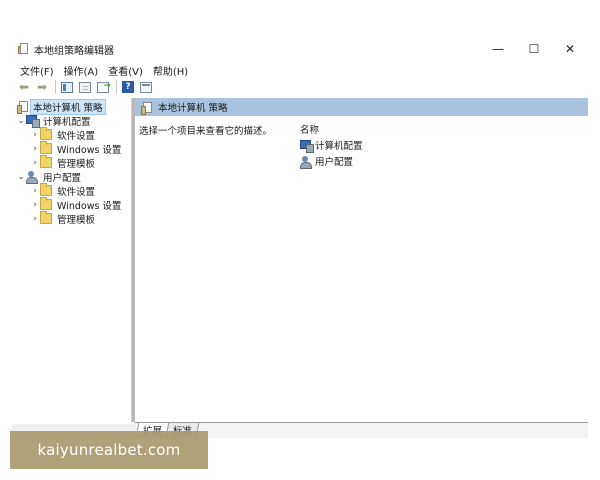  I want to click on show-hide-tree-button, so click(67, 87).